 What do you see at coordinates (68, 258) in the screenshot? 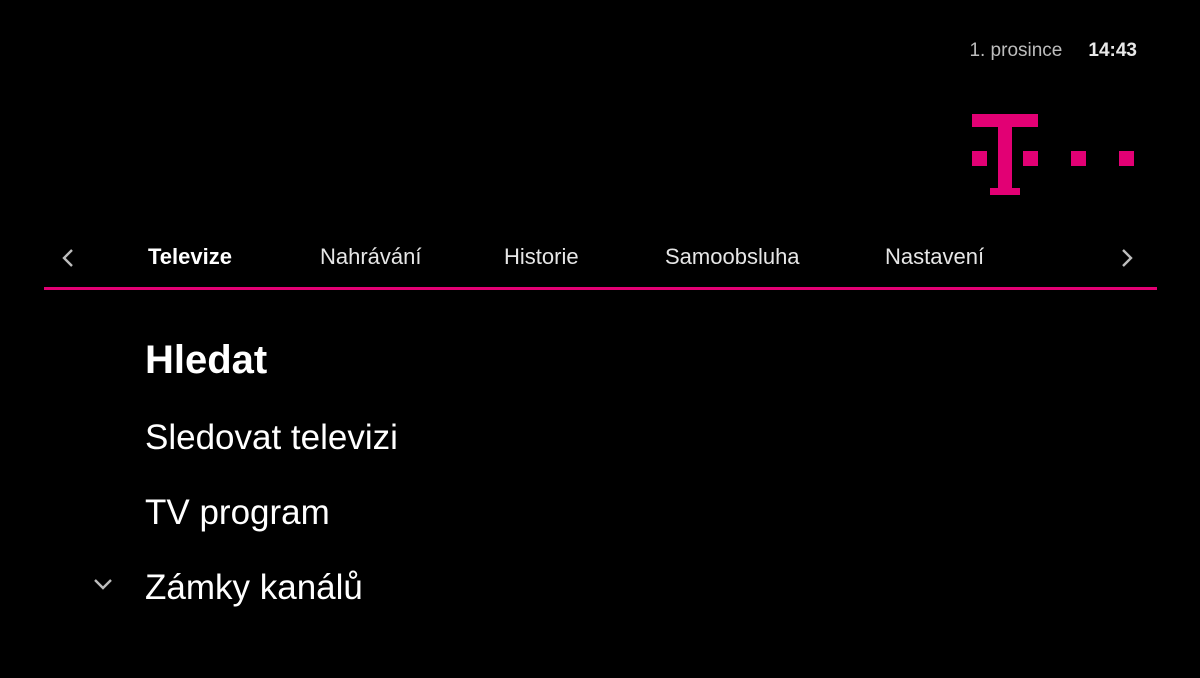
I see `chevron-left-icon` at bounding box center [68, 258].